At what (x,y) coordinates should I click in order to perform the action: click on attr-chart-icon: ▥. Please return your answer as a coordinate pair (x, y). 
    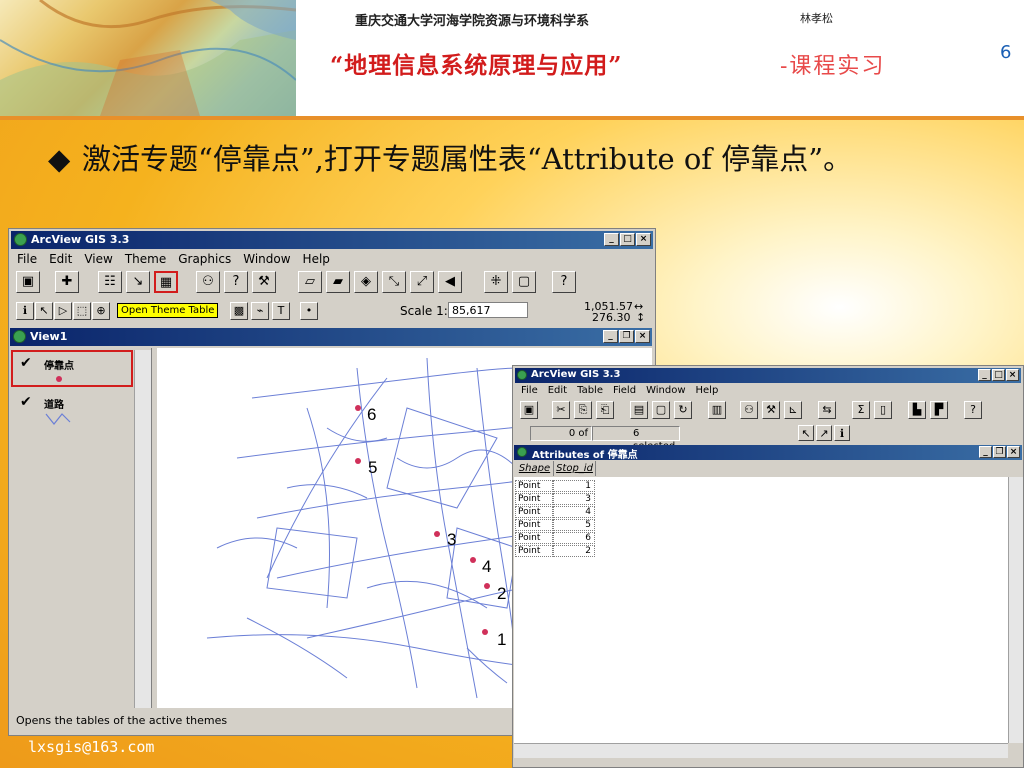
    Looking at the image, I should click on (717, 410).